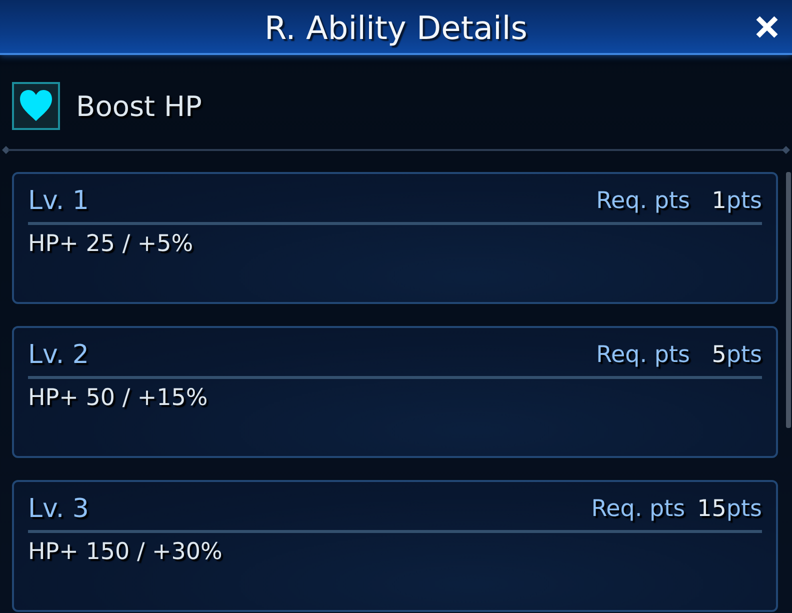 The height and width of the screenshot is (613, 792). I want to click on level-label: Lv. 2, so click(58, 355).